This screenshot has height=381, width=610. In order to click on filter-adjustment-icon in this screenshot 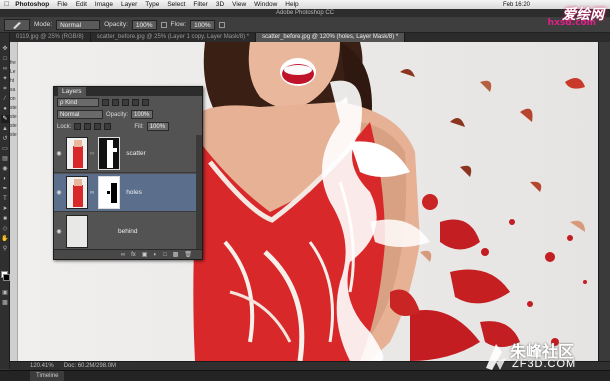, I will do `click(115, 102)`.